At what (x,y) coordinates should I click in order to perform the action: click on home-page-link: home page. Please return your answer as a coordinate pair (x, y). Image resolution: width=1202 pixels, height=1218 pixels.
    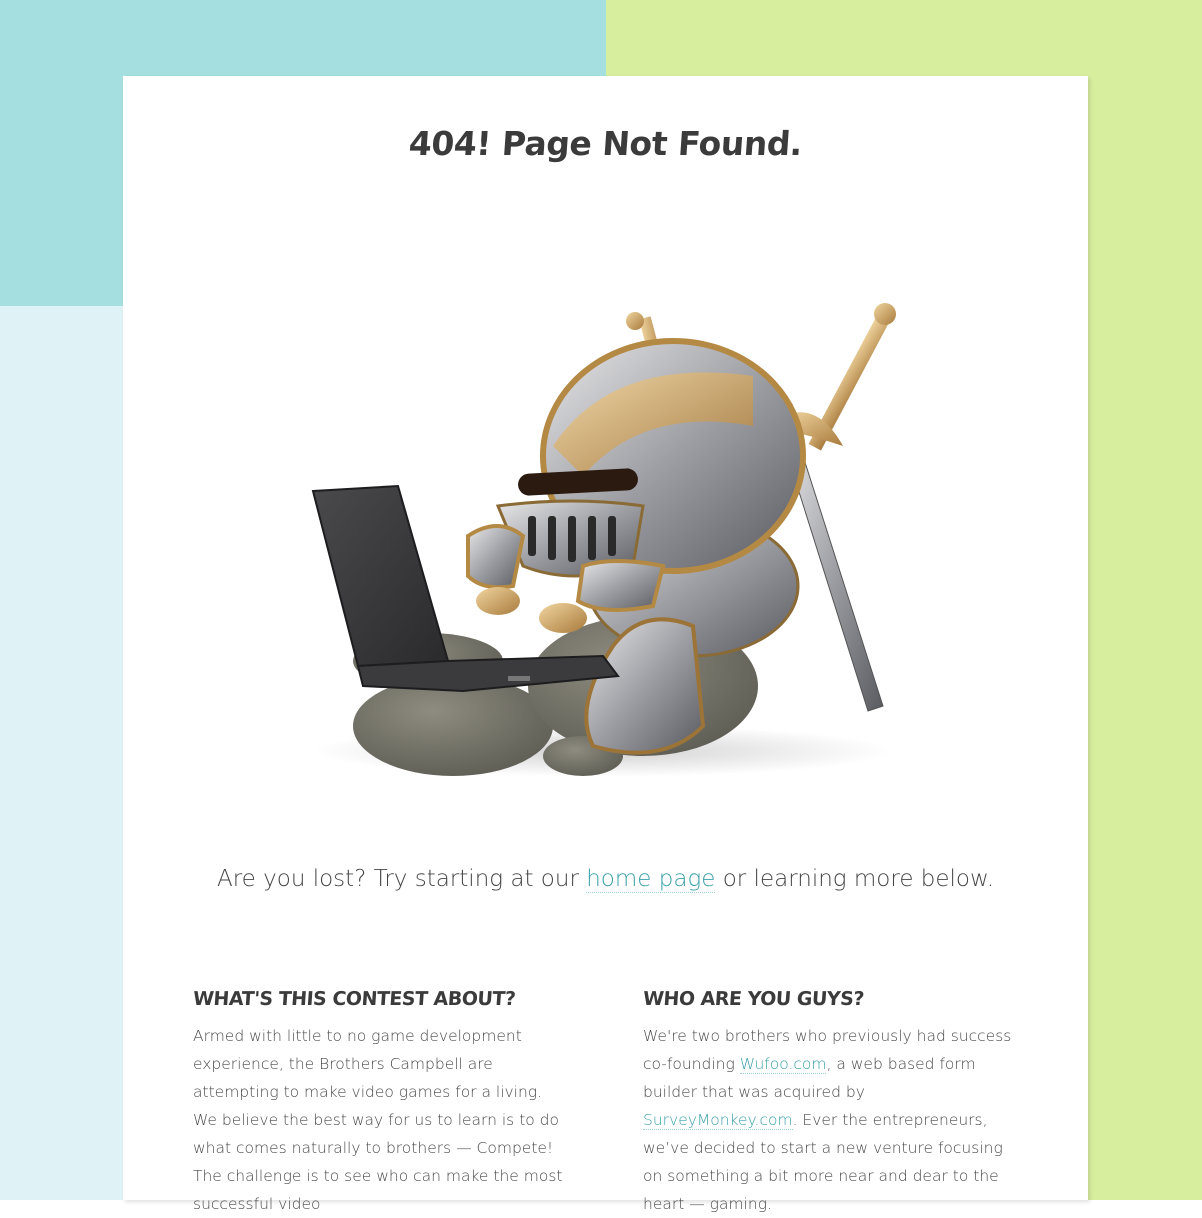
    Looking at the image, I should click on (651, 879).